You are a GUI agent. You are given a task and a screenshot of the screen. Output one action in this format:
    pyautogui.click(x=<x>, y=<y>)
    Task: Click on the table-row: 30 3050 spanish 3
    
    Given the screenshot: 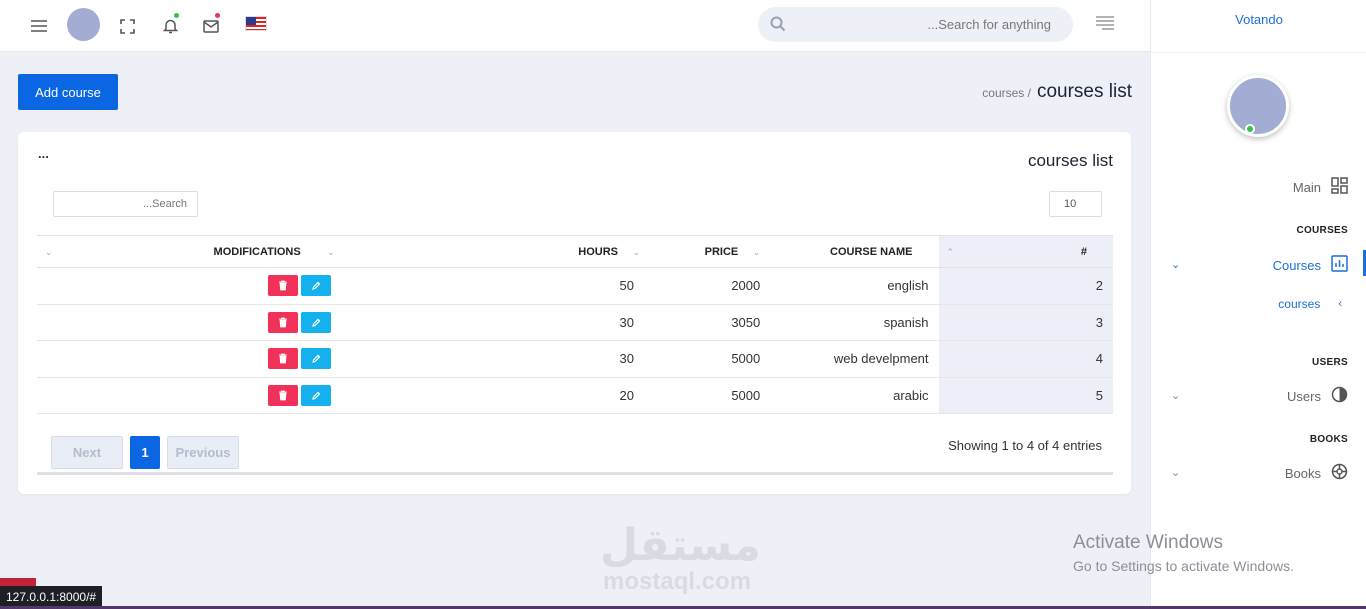 What is the action you would take?
    pyautogui.click(x=575, y=322)
    